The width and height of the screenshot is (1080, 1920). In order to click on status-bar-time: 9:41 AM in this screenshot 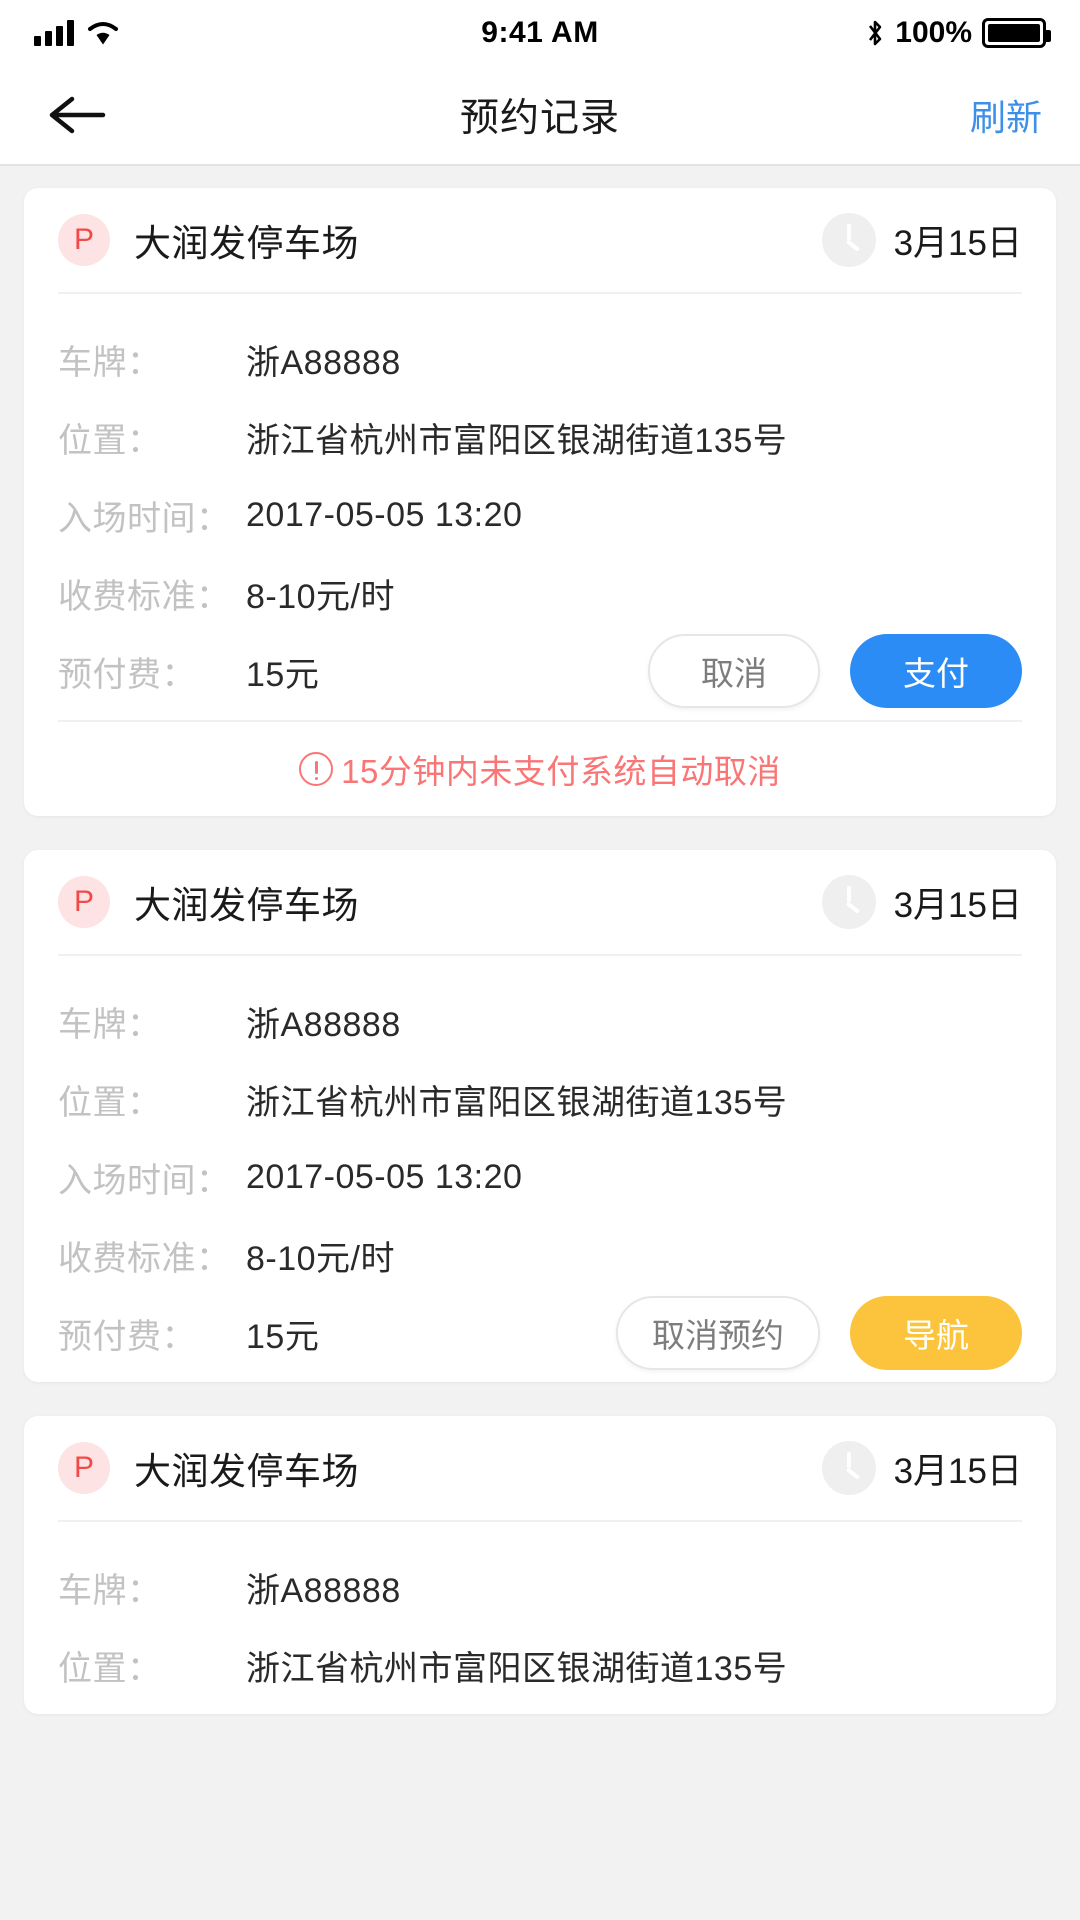, I will do `click(540, 32)`.